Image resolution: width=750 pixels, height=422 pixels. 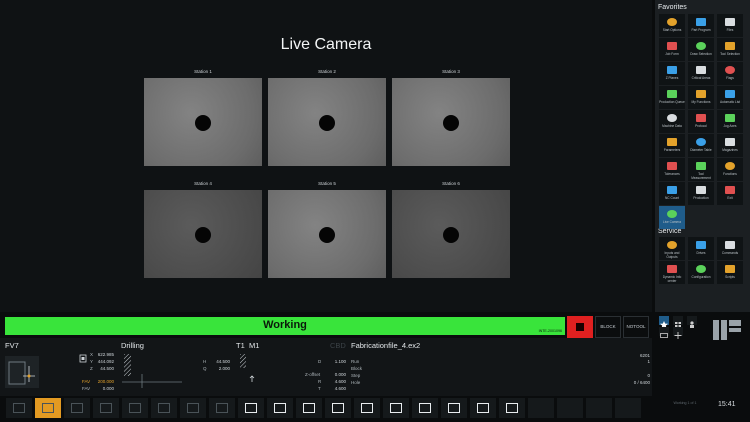 I want to click on sidebar-item-tool-measurement: Tool Measurement, so click(x=701, y=169).